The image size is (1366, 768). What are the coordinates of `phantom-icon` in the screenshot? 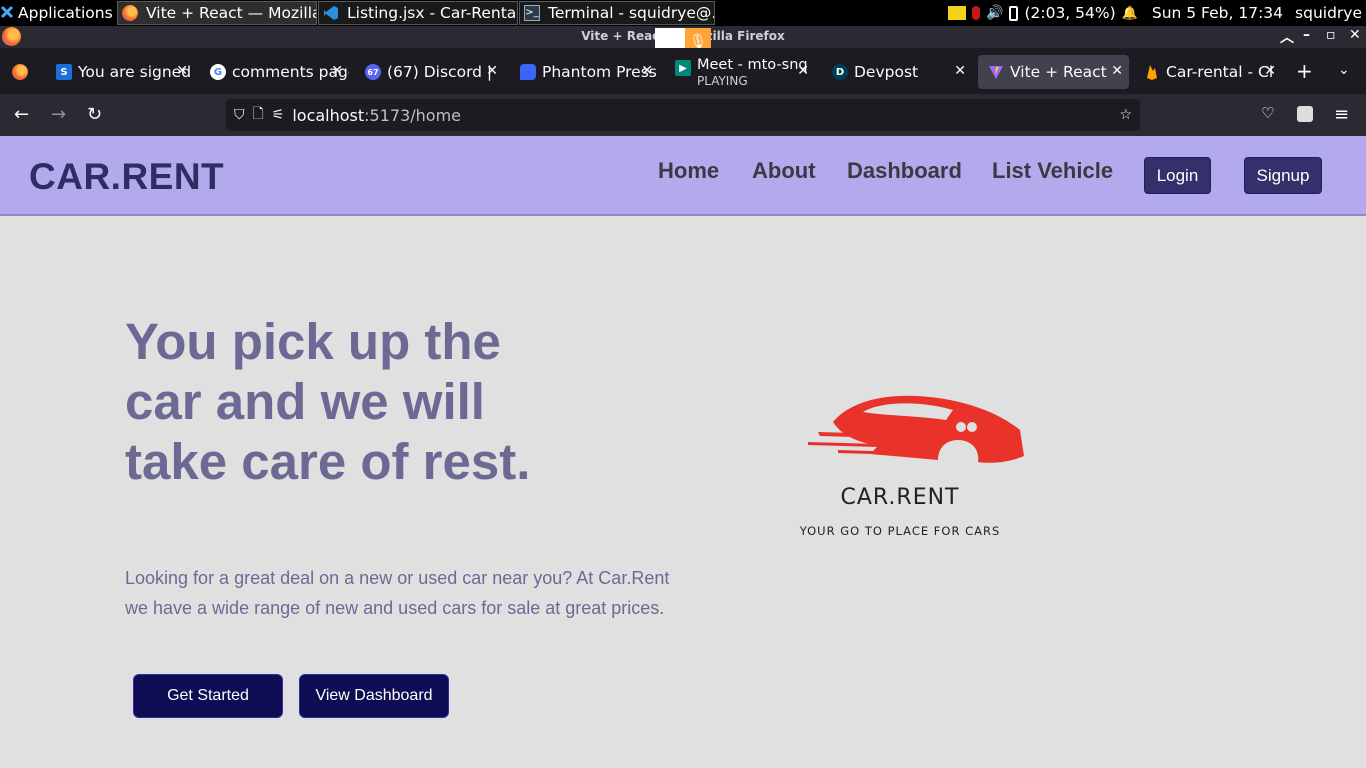 It's located at (528, 72).